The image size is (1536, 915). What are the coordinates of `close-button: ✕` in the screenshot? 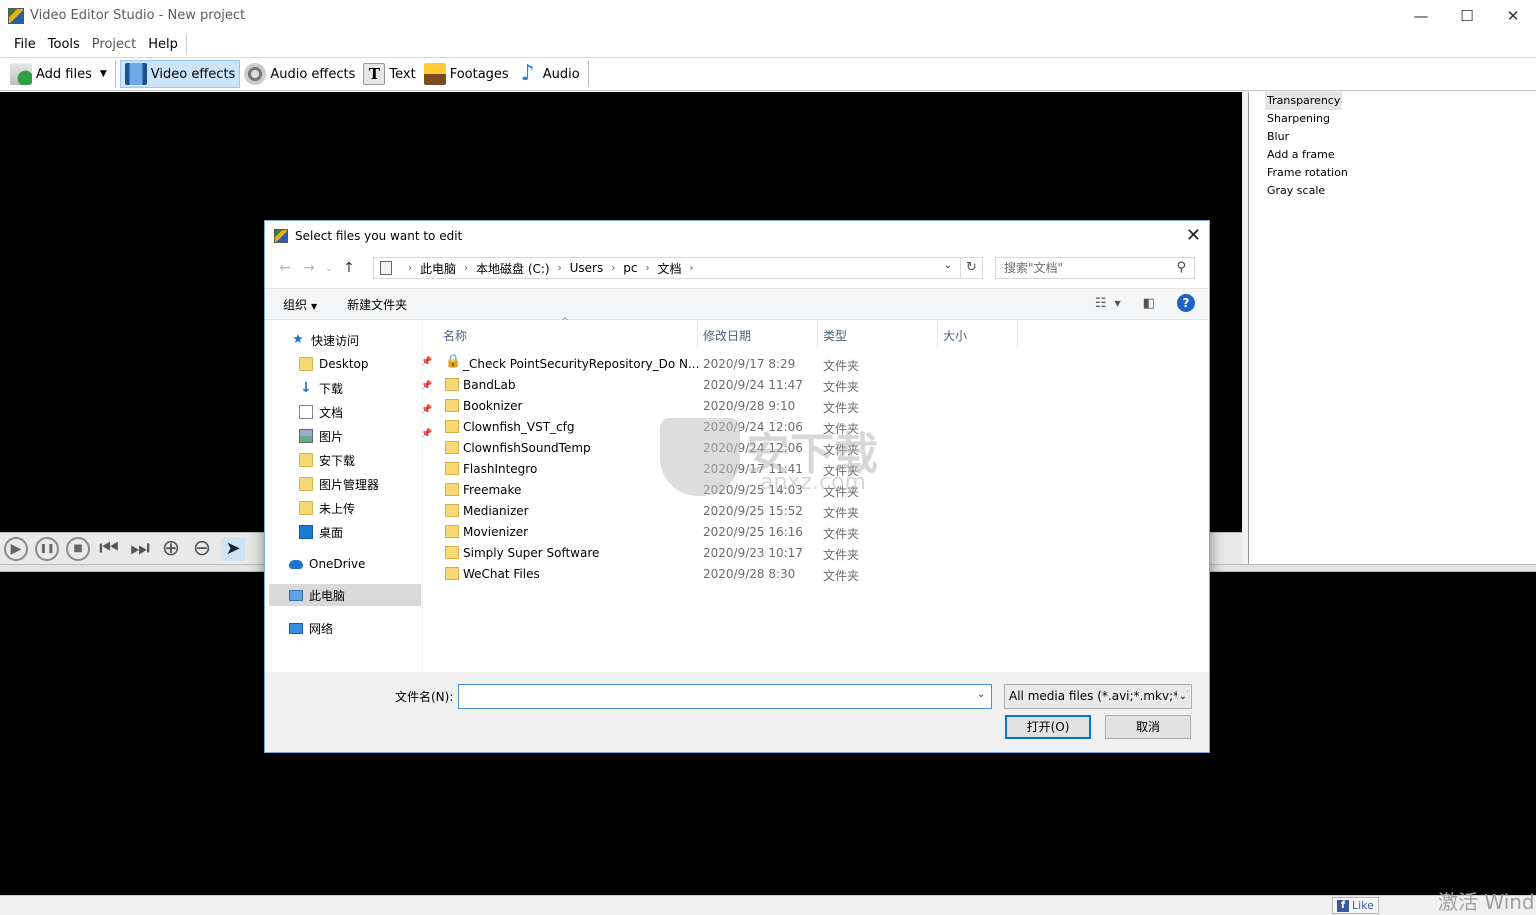 It's located at (1513, 15).